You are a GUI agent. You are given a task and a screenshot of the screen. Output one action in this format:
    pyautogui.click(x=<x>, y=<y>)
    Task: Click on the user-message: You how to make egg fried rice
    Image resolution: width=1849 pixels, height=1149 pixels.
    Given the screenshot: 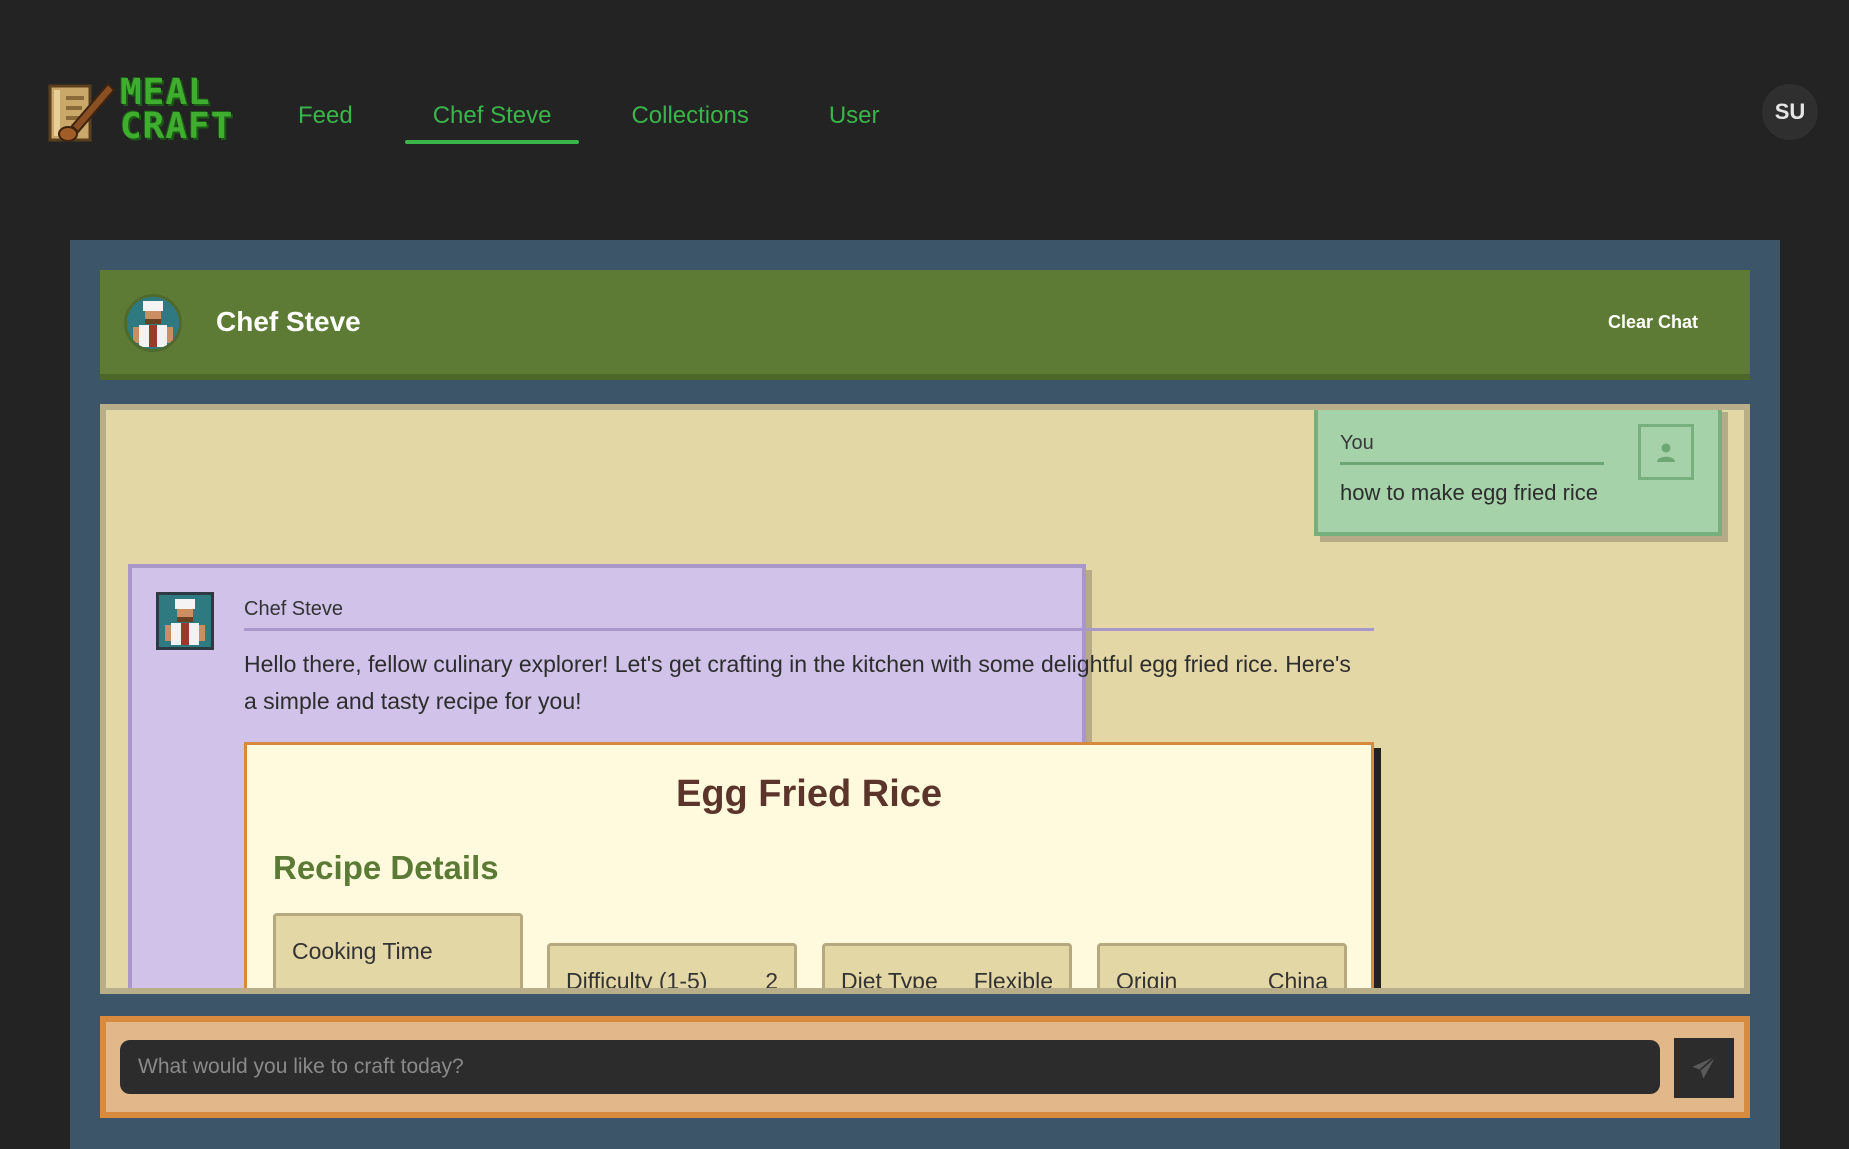 What is the action you would take?
    pyautogui.click(x=1518, y=473)
    